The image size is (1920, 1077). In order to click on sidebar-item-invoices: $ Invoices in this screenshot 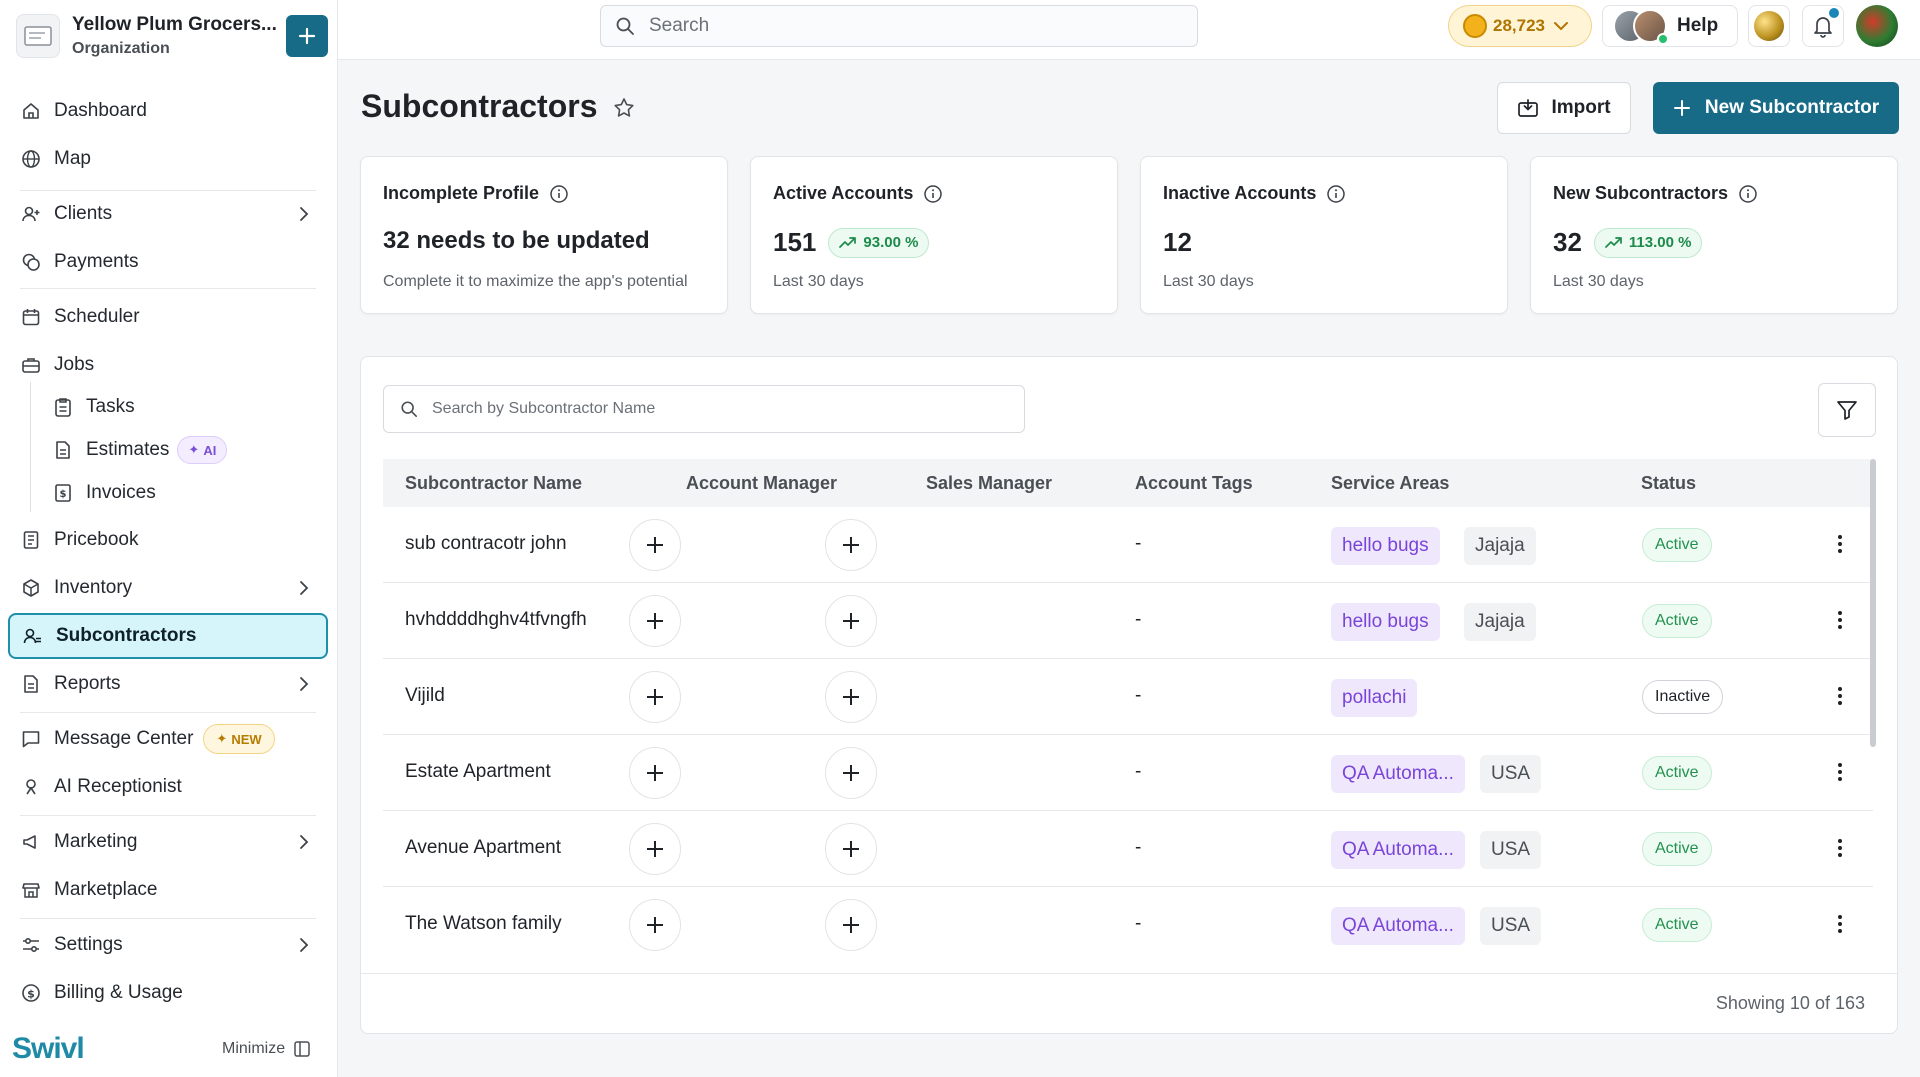, I will do `click(184, 493)`.